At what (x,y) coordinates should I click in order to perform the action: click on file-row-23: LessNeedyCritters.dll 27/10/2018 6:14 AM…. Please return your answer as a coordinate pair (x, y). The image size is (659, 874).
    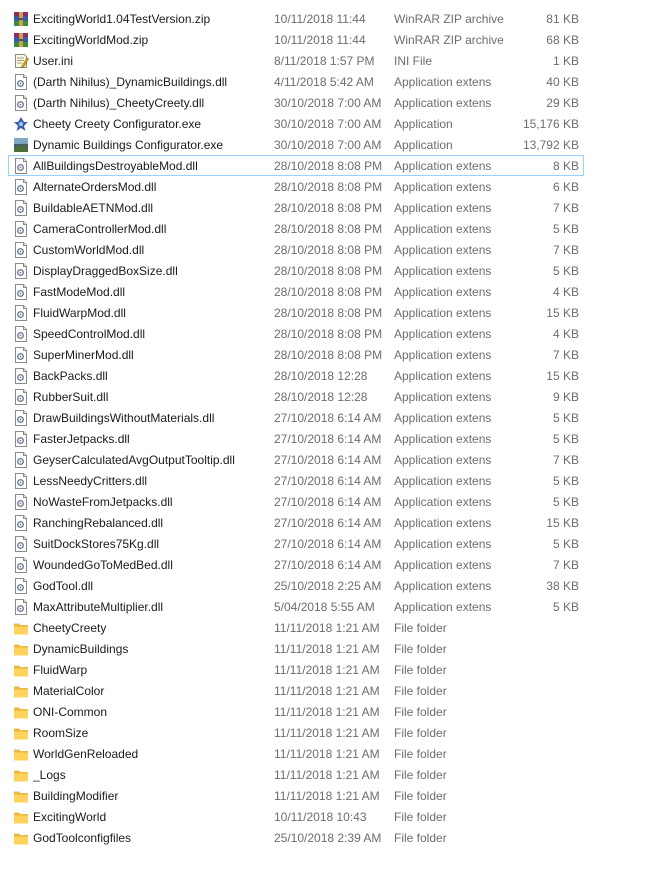
    Looking at the image, I should click on (296, 480).